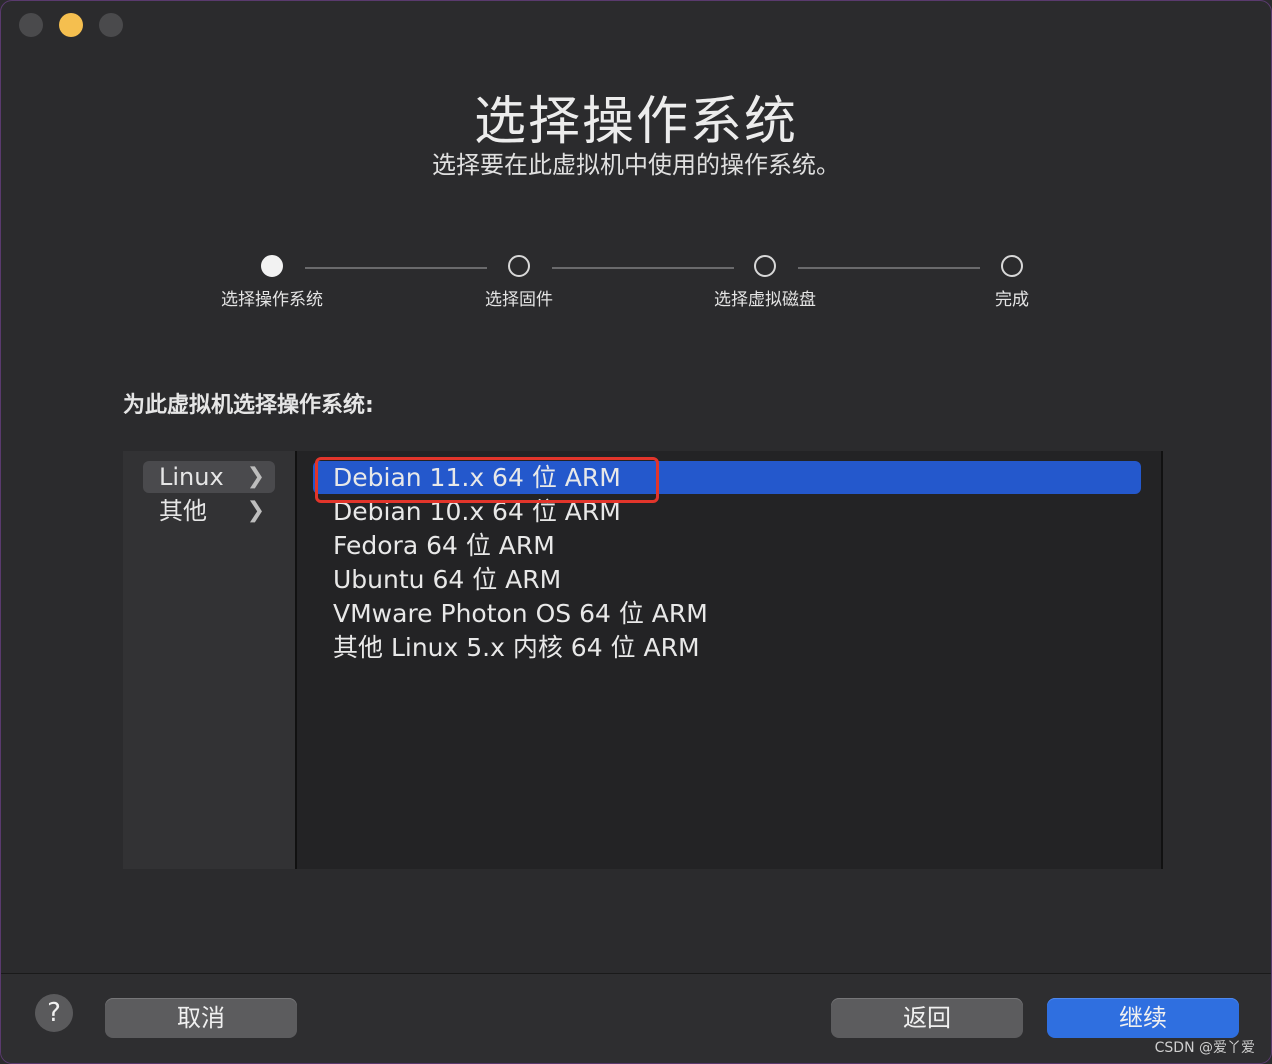 Image resolution: width=1272 pixels, height=1064 pixels. Describe the element at coordinates (111, 25) in the screenshot. I see `zoom-window-button` at that location.